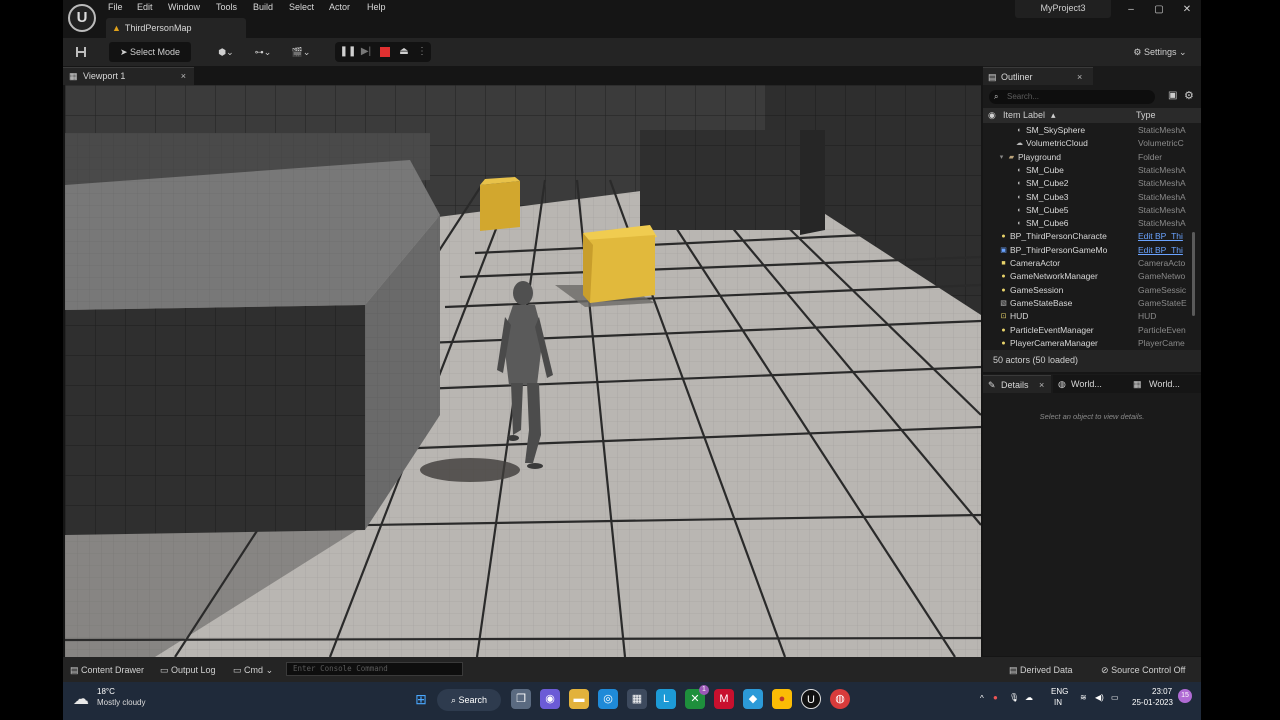  What do you see at coordinates (226, 52) in the screenshot?
I see `add-actor-button: ⬢⌄` at bounding box center [226, 52].